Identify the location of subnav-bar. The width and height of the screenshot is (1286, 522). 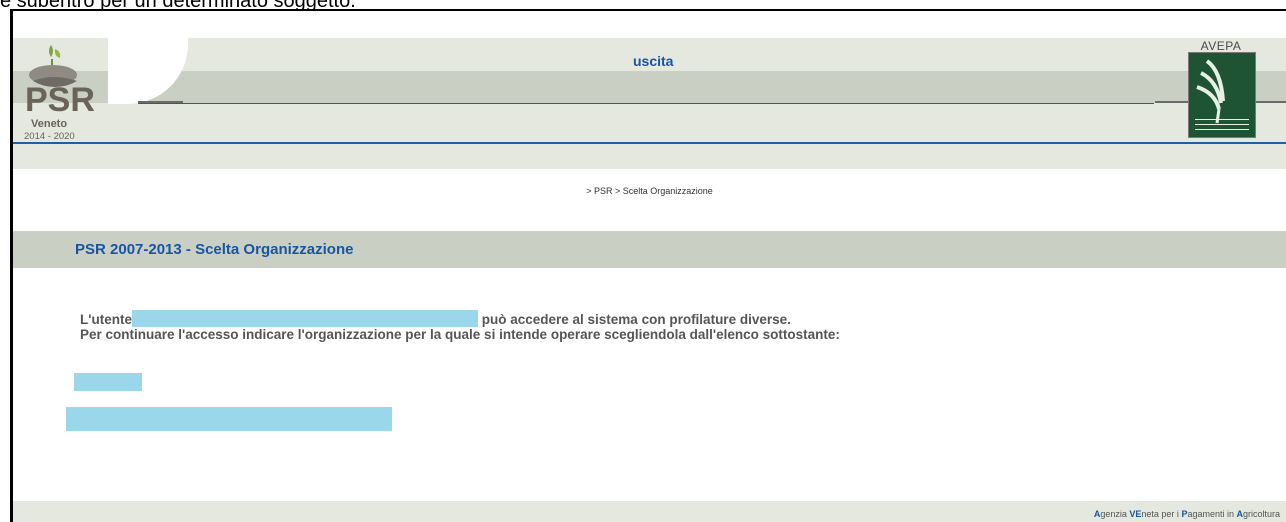
(649, 156).